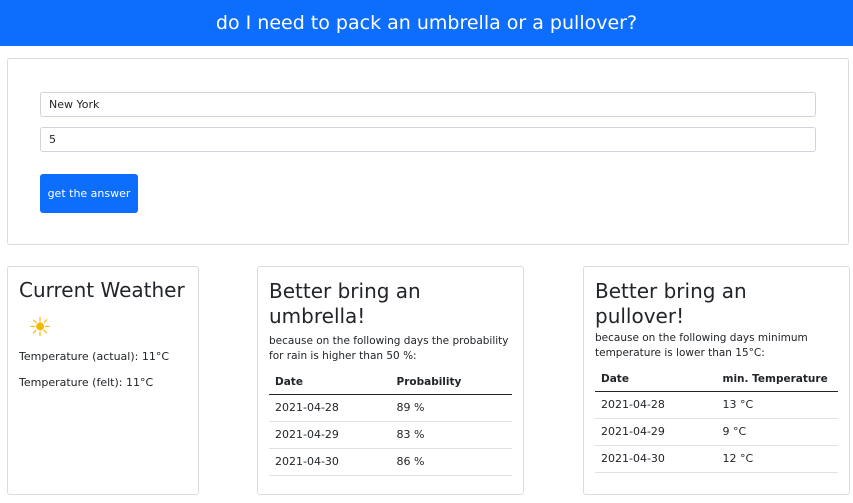 The width and height of the screenshot is (853, 503). I want to click on table-row: 2021-04-28 13 °C, so click(716, 405).